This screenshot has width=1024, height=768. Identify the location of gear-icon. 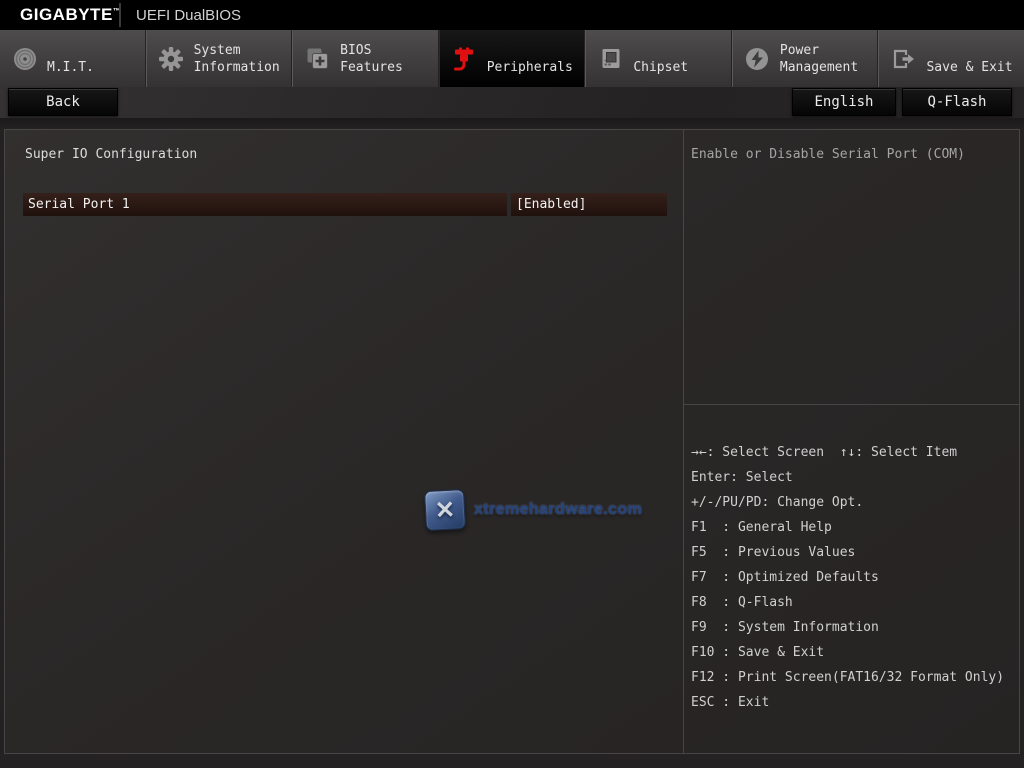
(171, 58).